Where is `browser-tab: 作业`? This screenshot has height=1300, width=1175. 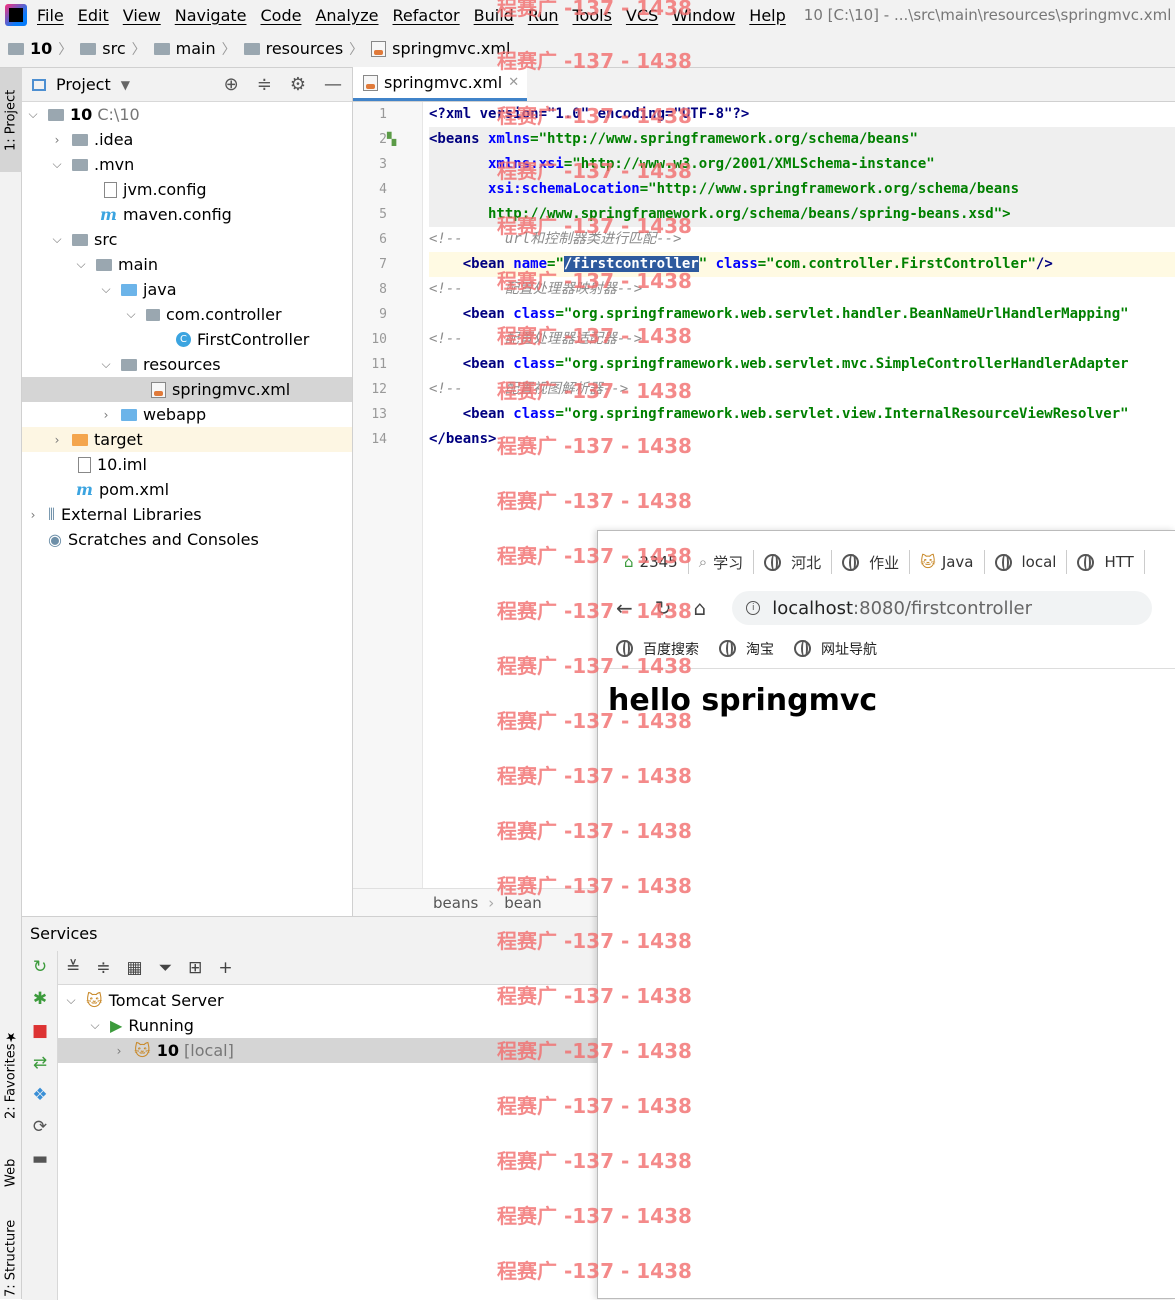
browser-tab: 作业 is located at coordinates (871, 562).